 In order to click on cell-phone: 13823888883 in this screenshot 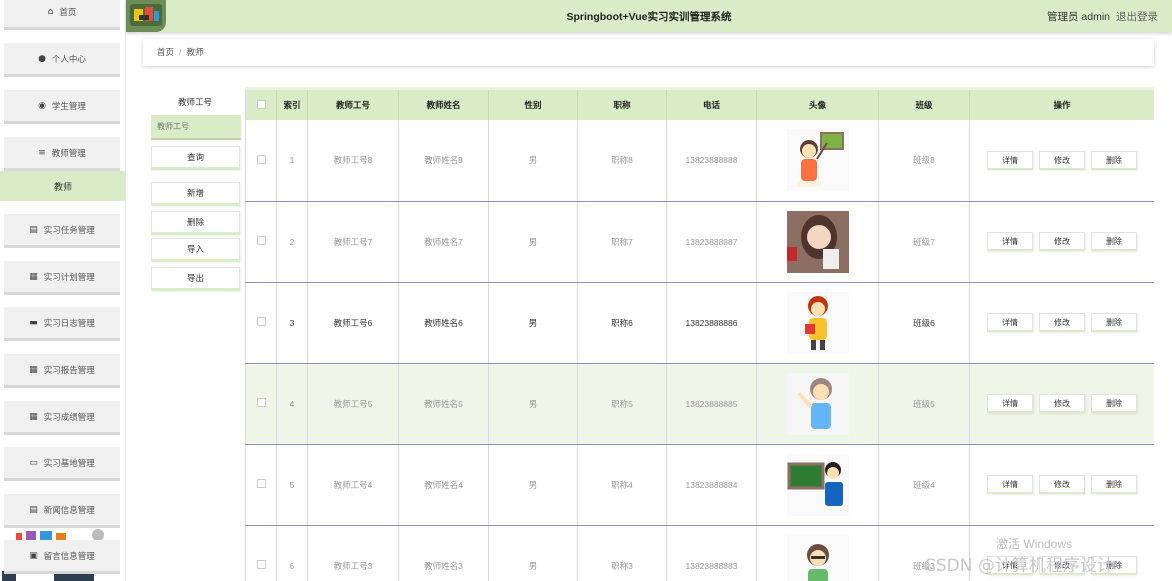, I will do `click(711, 553)`.